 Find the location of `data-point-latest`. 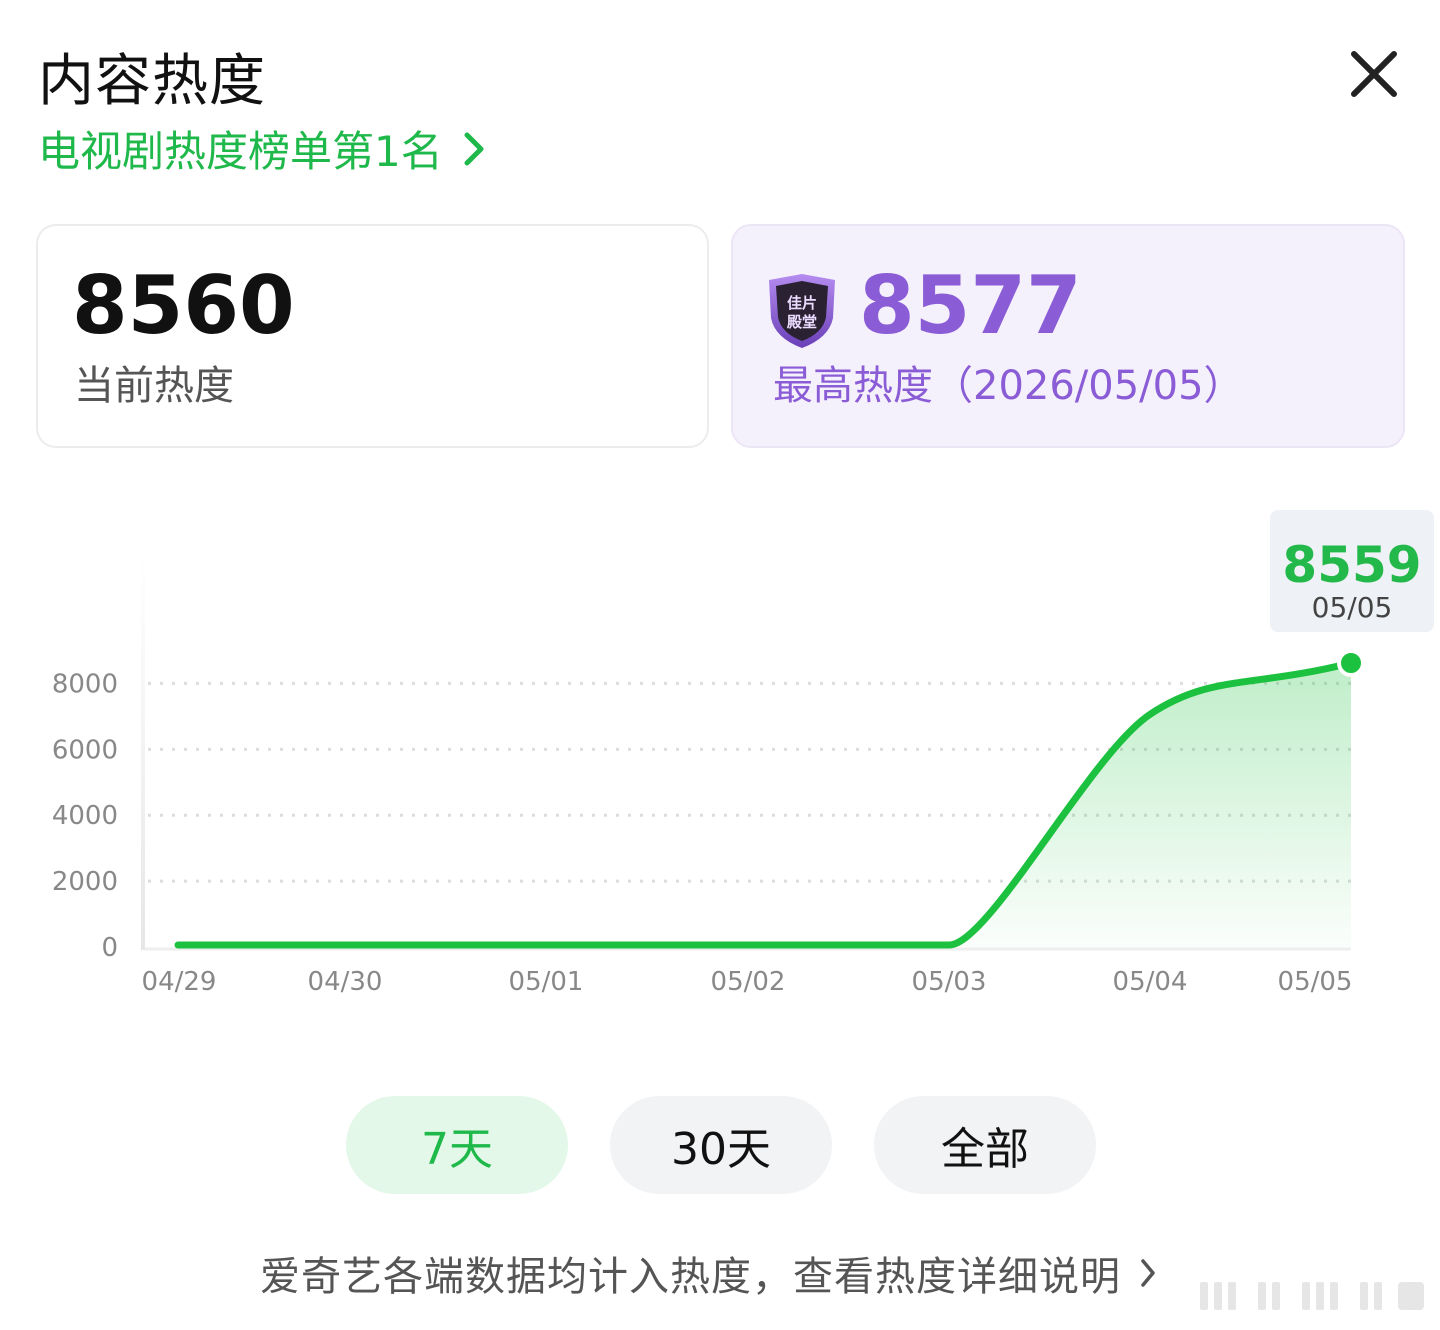

data-point-latest is located at coordinates (1351, 663).